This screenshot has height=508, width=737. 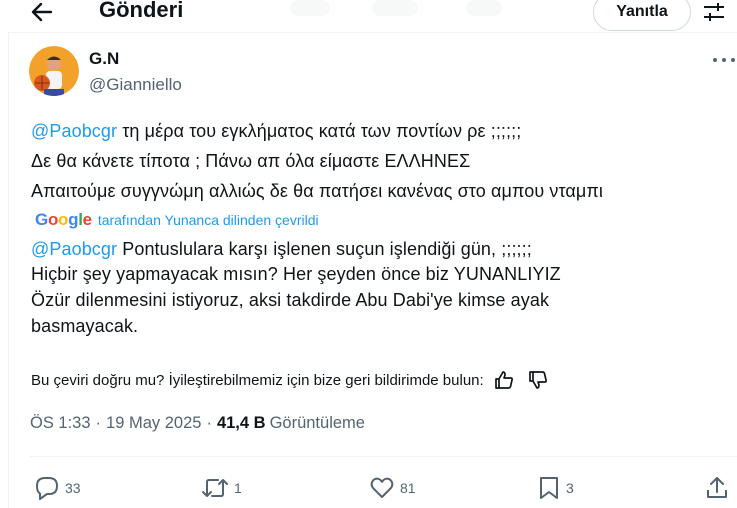 What do you see at coordinates (208, 220) in the screenshot?
I see `translation-label: tarafından Yunanca dilinden çevrildi` at bounding box center [208, 220].